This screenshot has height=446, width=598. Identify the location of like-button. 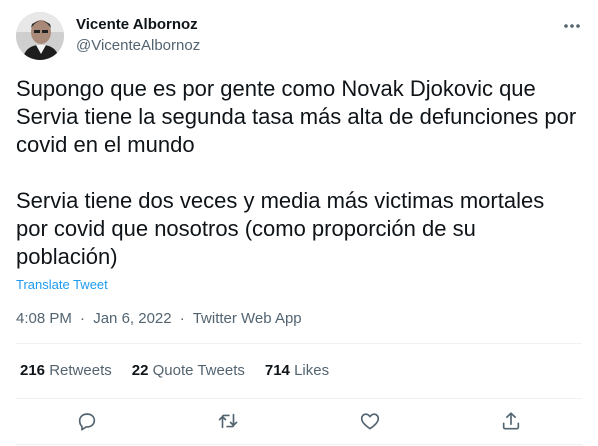
(370, 421).